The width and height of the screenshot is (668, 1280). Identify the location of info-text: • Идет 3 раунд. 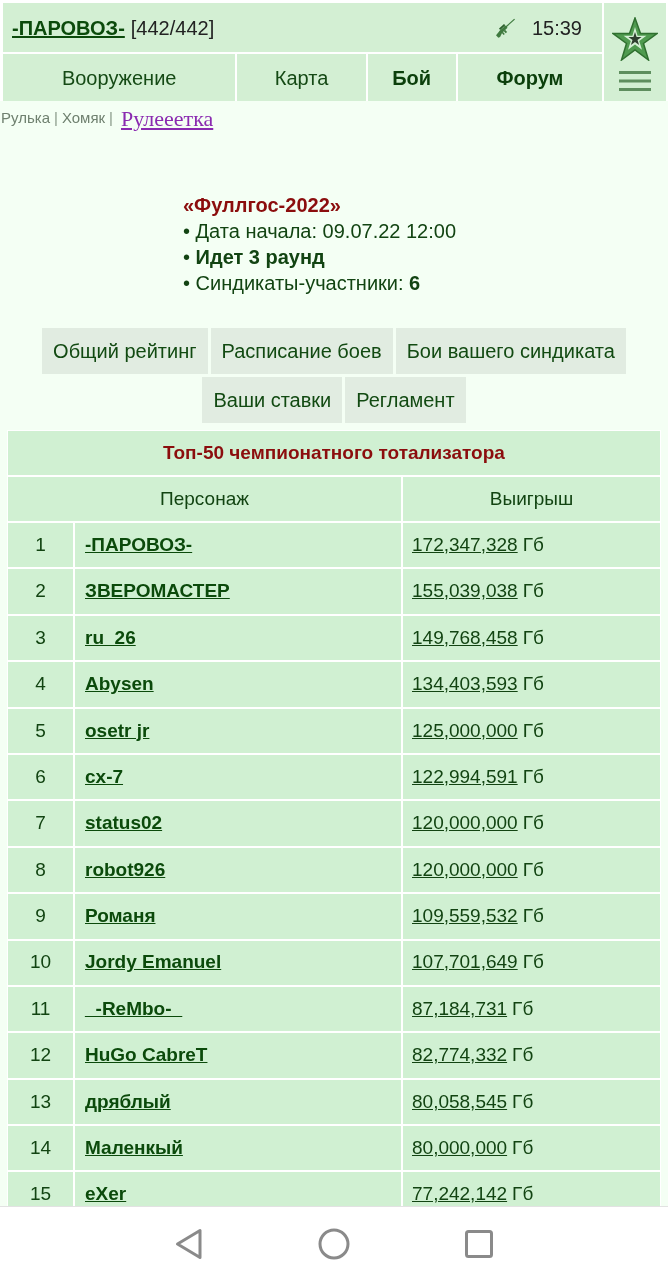
(254, 257).